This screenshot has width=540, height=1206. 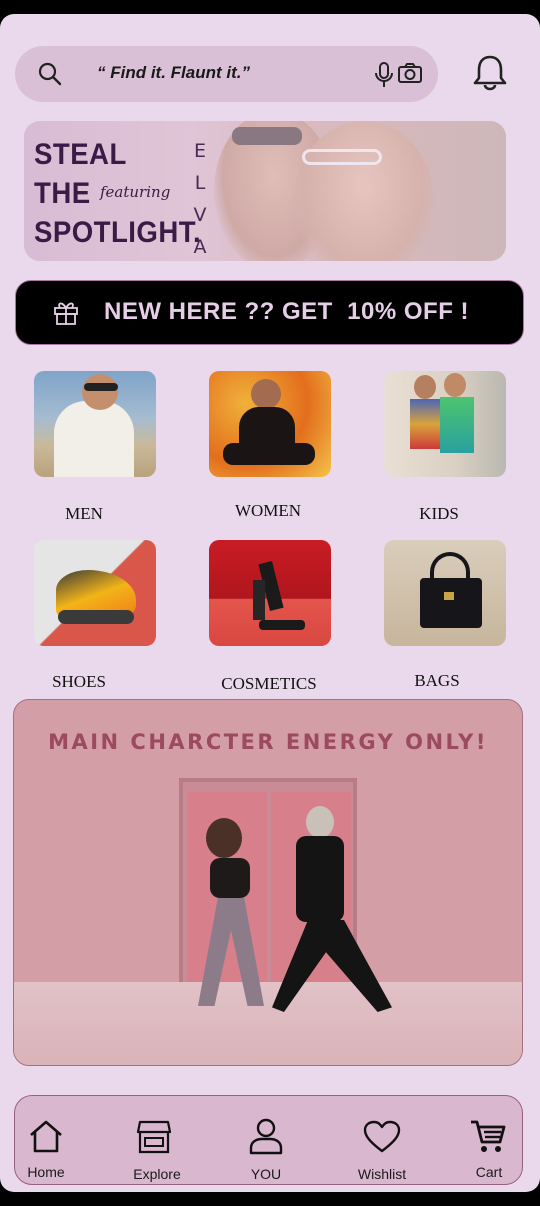 What do you see at coordinates (382, 1174) in the screenshot?
I see `nav-wishlist-label: Wishlist` at bounding box center [382, 1174].